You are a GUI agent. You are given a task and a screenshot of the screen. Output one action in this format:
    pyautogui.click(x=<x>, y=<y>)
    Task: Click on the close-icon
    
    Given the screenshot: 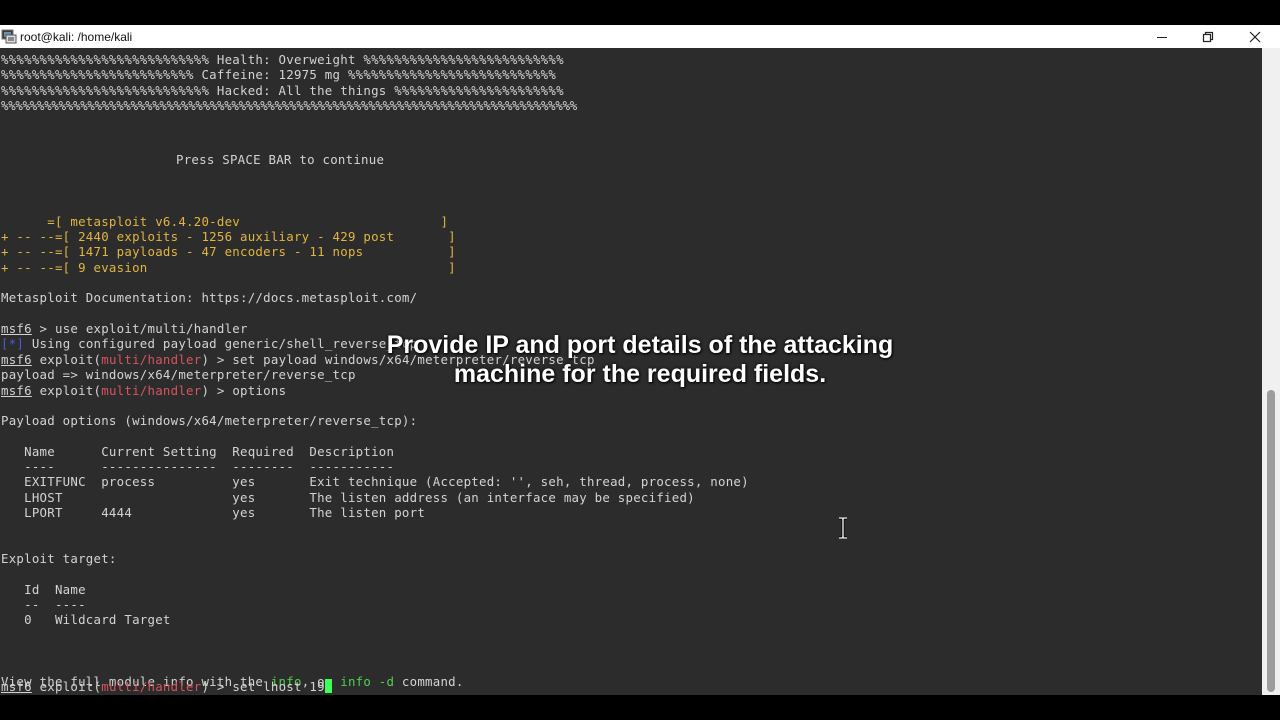 What is the action you would take?
    pyautogui.click(x=1255, y=36)
    